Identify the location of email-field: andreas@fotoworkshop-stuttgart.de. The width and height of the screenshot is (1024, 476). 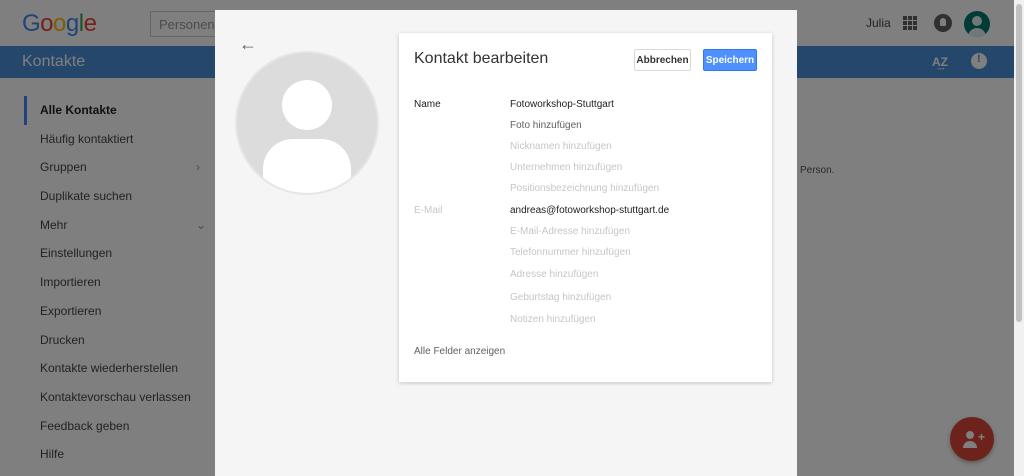
(589, 210).